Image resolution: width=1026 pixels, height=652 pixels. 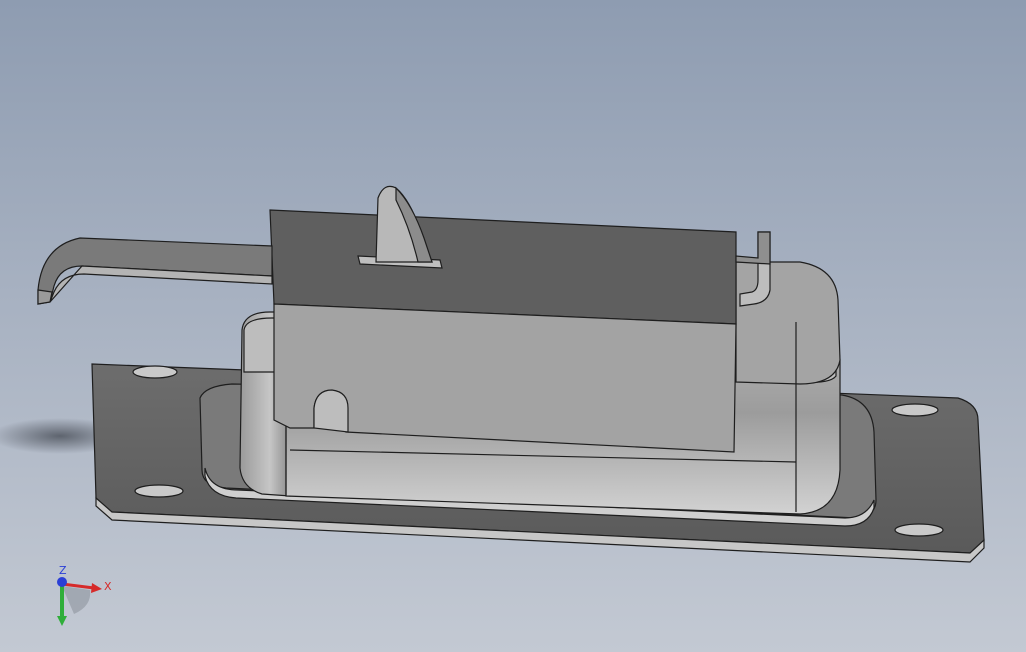 What do you see at coordinates (62, 582) in the screenshot?
I see `z-axis-dot` at bounding box center [62, 582].